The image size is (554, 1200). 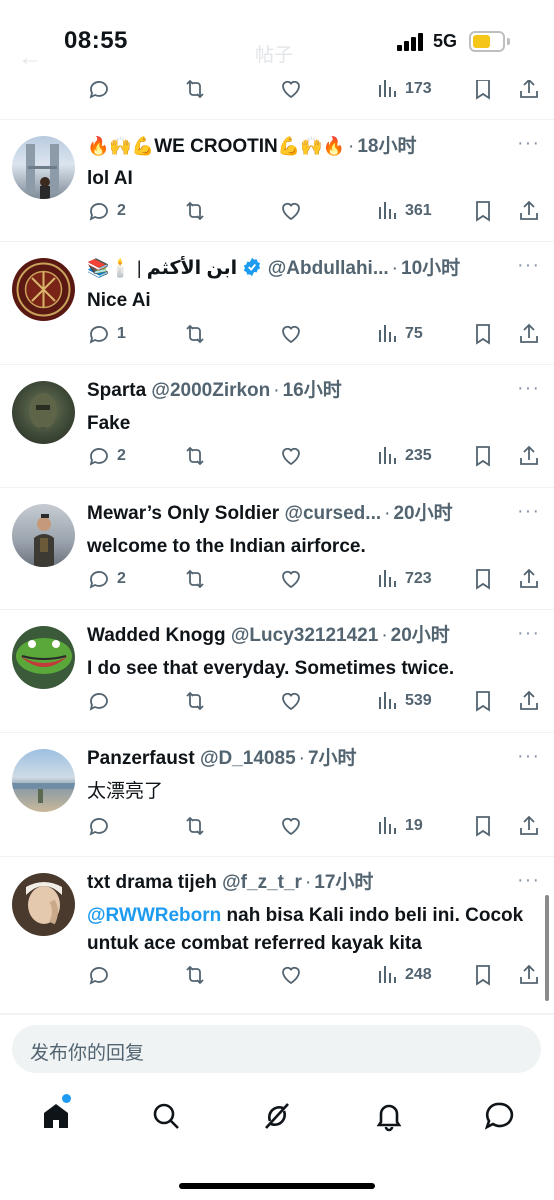 What do you see at coordinates (30, 58) in the screenshot?
I see `back-arrow-icon: ←` at bounding box center [30, 58].